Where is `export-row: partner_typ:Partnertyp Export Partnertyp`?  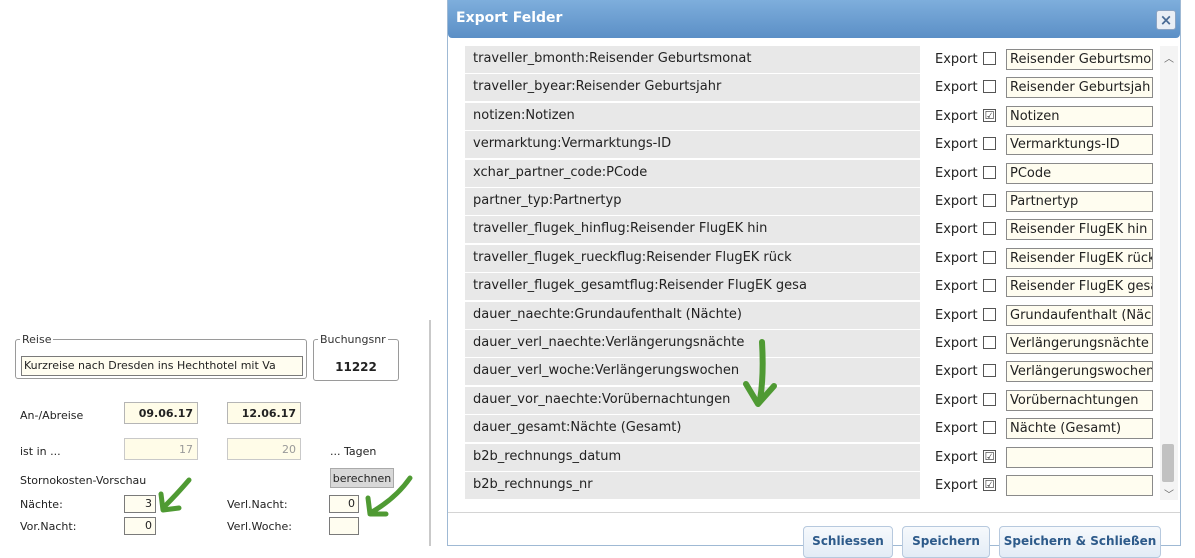
export-row: partner_typ:Partnertyp Export Partnertyp is located at coordinates (813, 202).